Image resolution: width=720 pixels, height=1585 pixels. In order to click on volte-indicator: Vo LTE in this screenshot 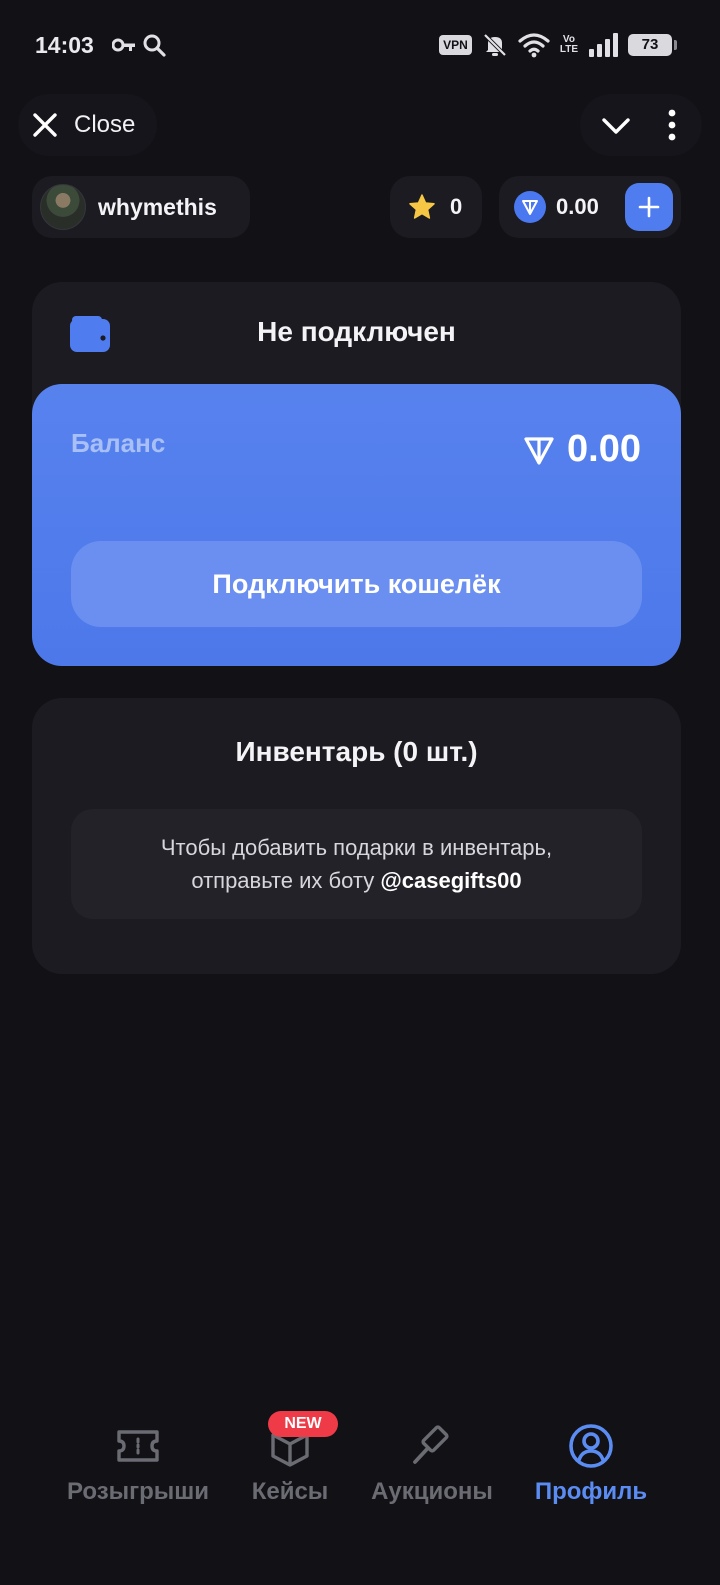, I will do `click(569, 45)`.